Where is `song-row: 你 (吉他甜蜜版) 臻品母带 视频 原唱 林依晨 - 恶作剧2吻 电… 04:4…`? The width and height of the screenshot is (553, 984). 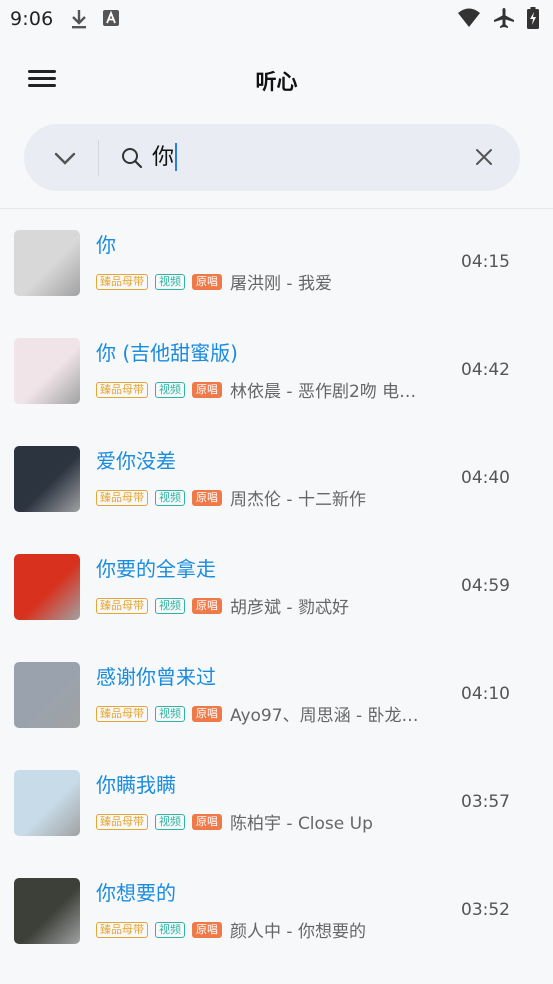
song-row: 你 (吉他甜蜜版) 臻品母带 视频 原唱 林依晨 - 恶作剧2吻 电… 04:4… is located at coordinates (276, 371).